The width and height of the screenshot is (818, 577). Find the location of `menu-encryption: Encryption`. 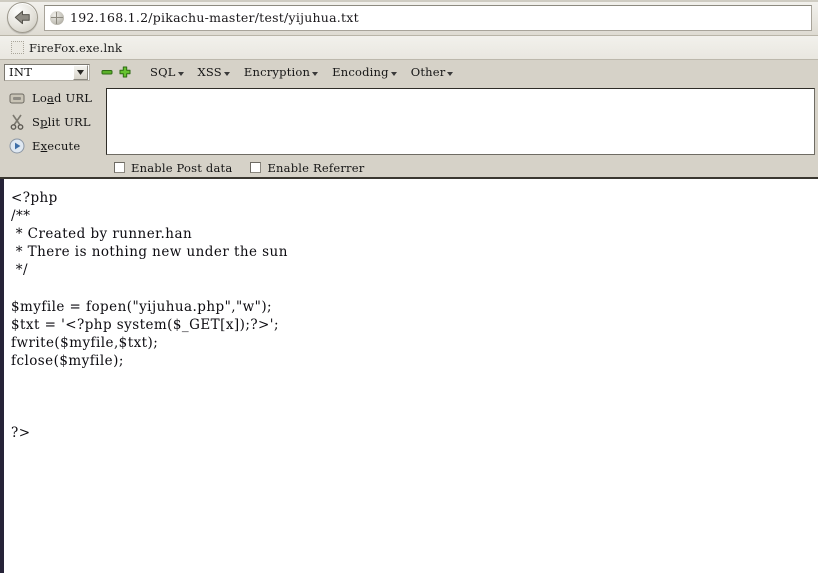

menu-encryption: Encryption is located at coordinates (281, 72).